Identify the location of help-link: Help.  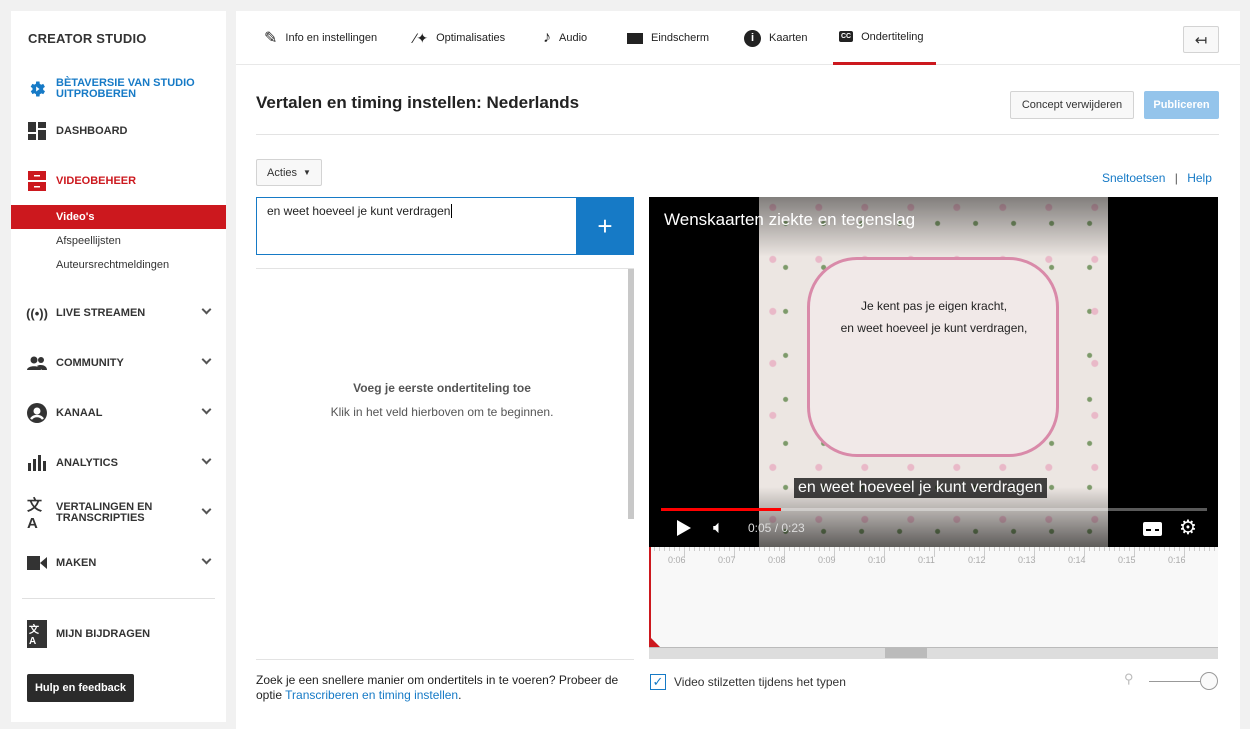
(1199, 178).